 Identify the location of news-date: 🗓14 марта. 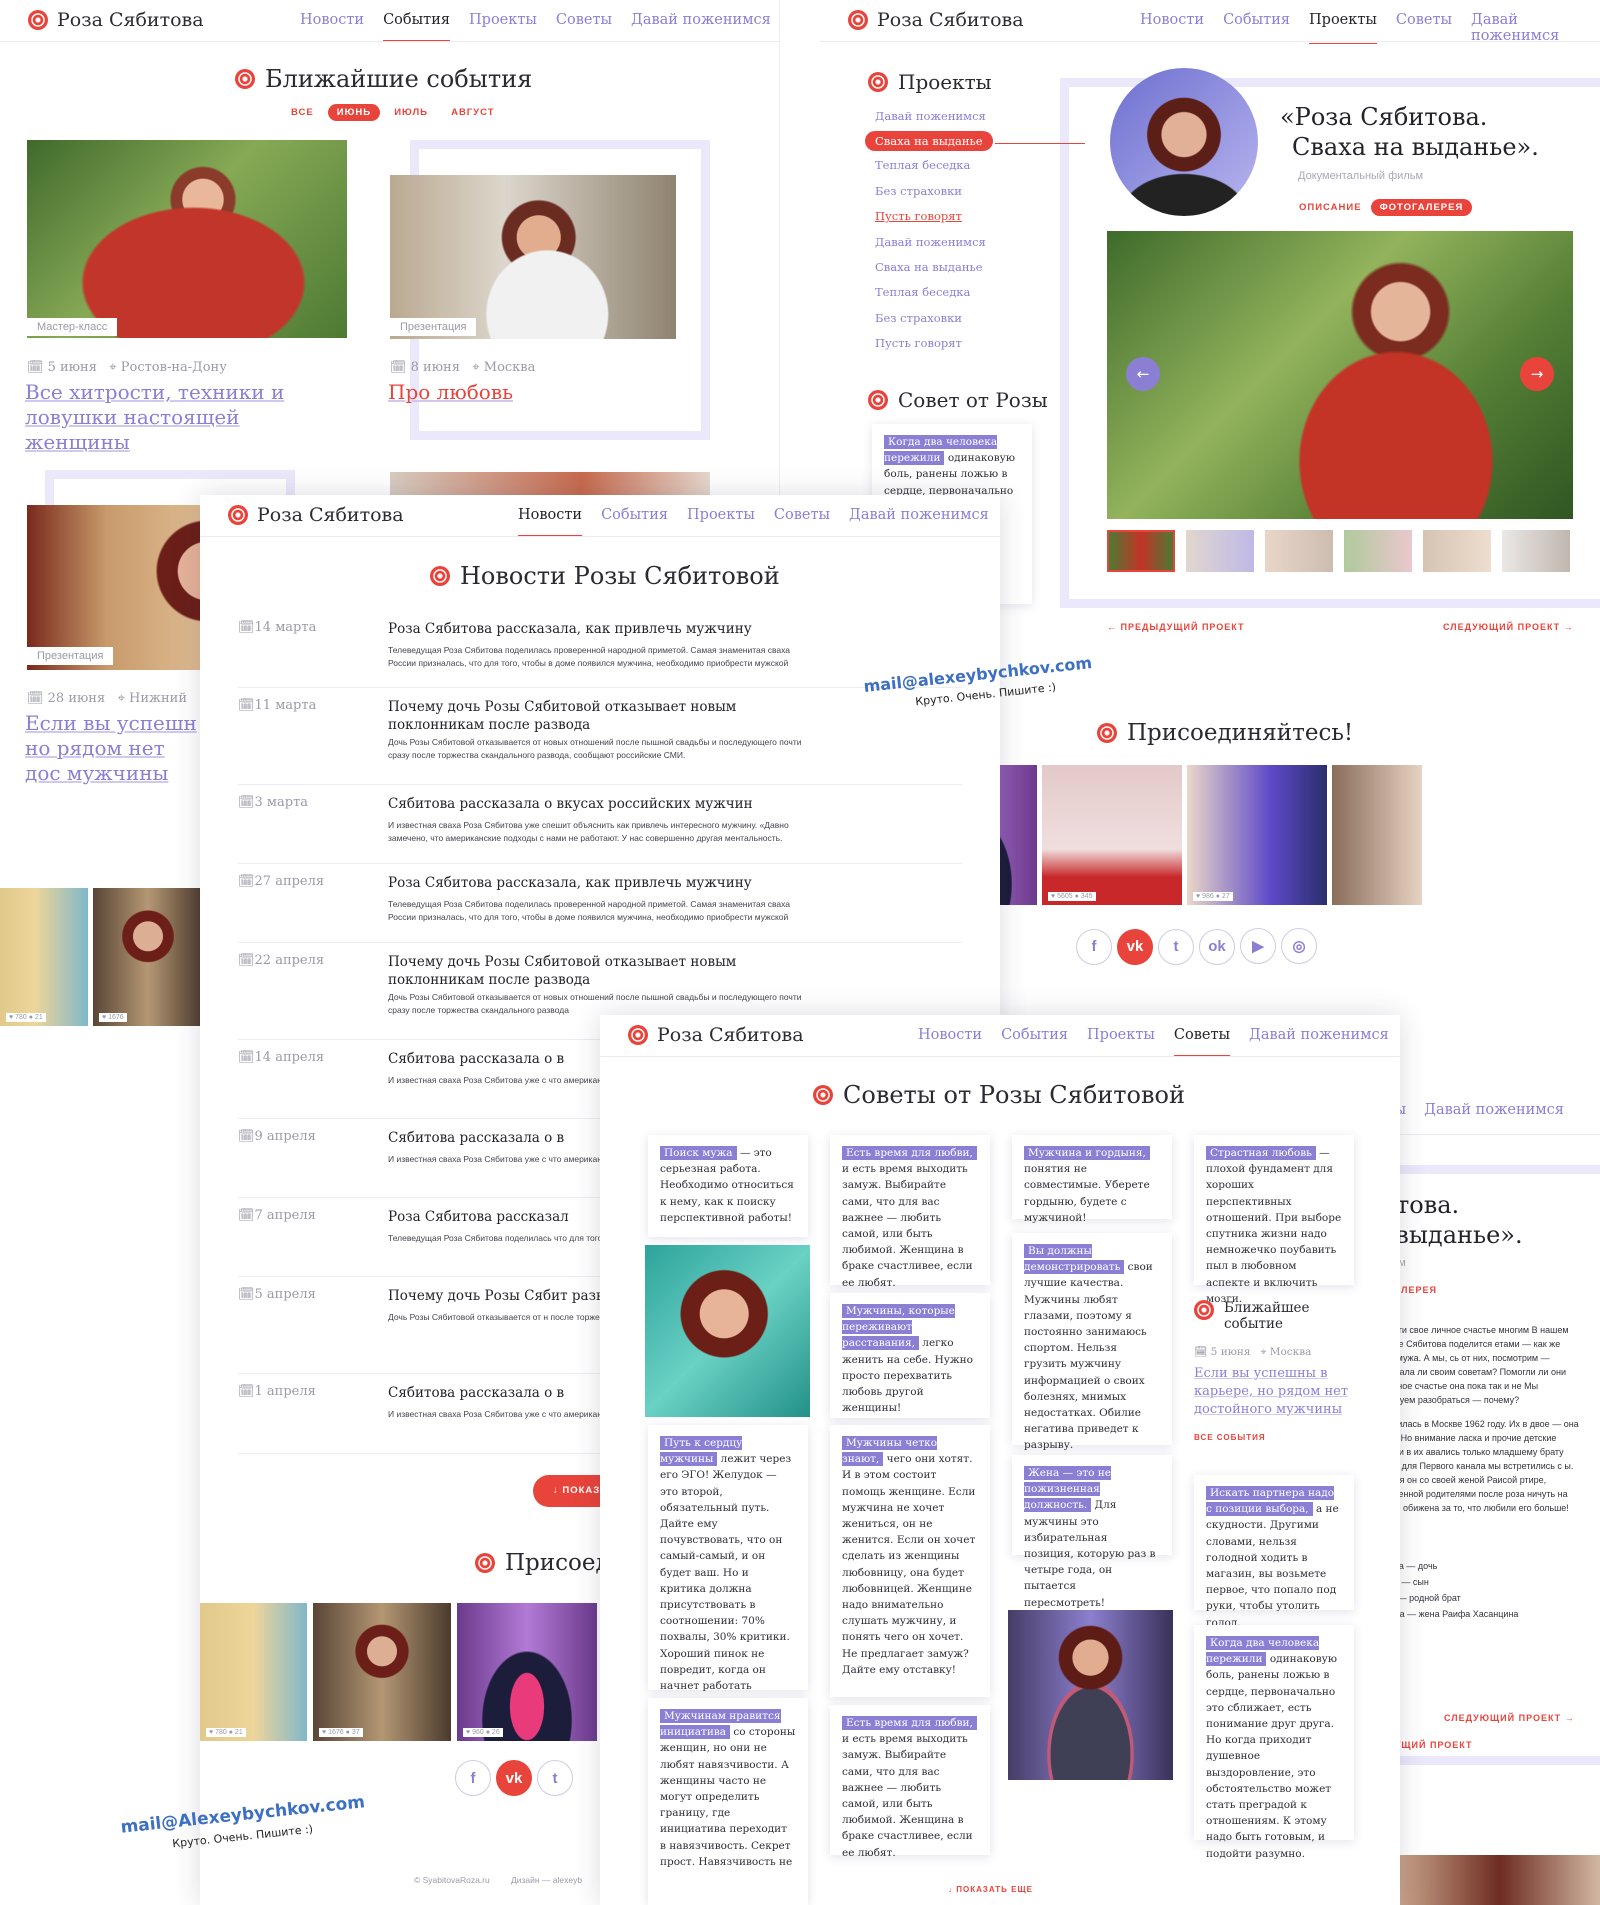
(277, 627).